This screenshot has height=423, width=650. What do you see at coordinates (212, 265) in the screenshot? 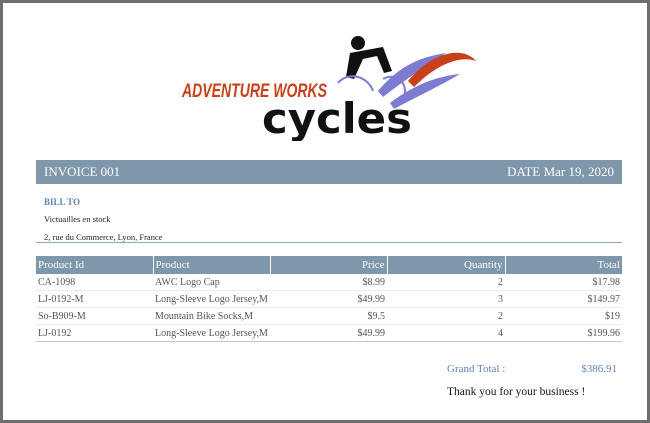
I see `column-header-product: Product` at bounding box center [212, 265].